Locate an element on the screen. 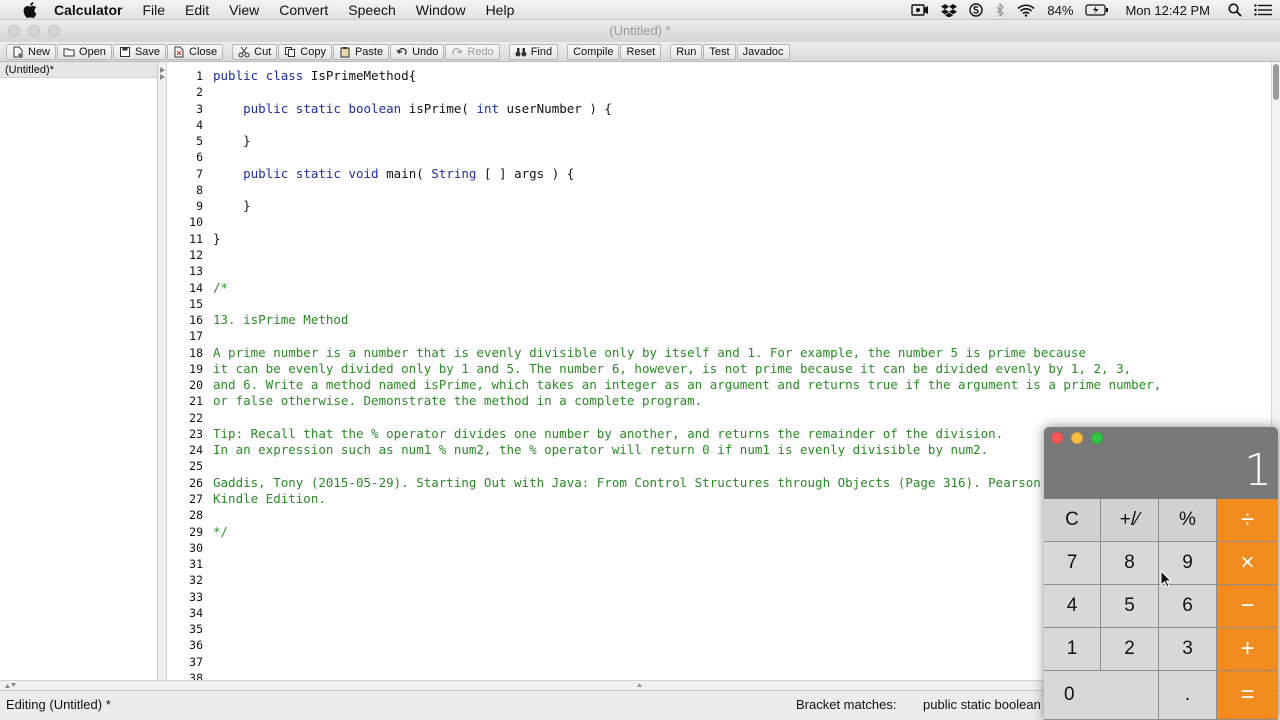  reset-button: Reset is located at coordinates (641, 51).